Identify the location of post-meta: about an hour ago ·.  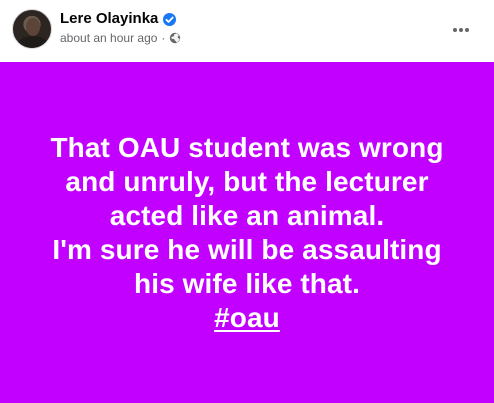
(120, 38).